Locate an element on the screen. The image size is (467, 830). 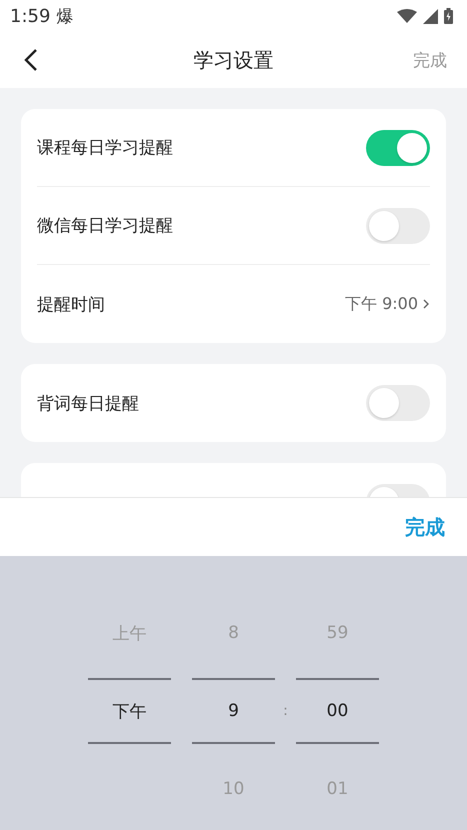
status-time: 1:59 is located at coordinates (30, 16).